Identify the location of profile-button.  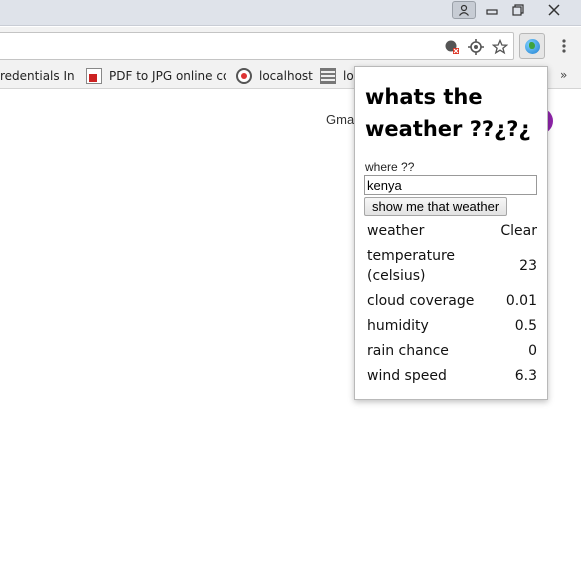
(464, 10).